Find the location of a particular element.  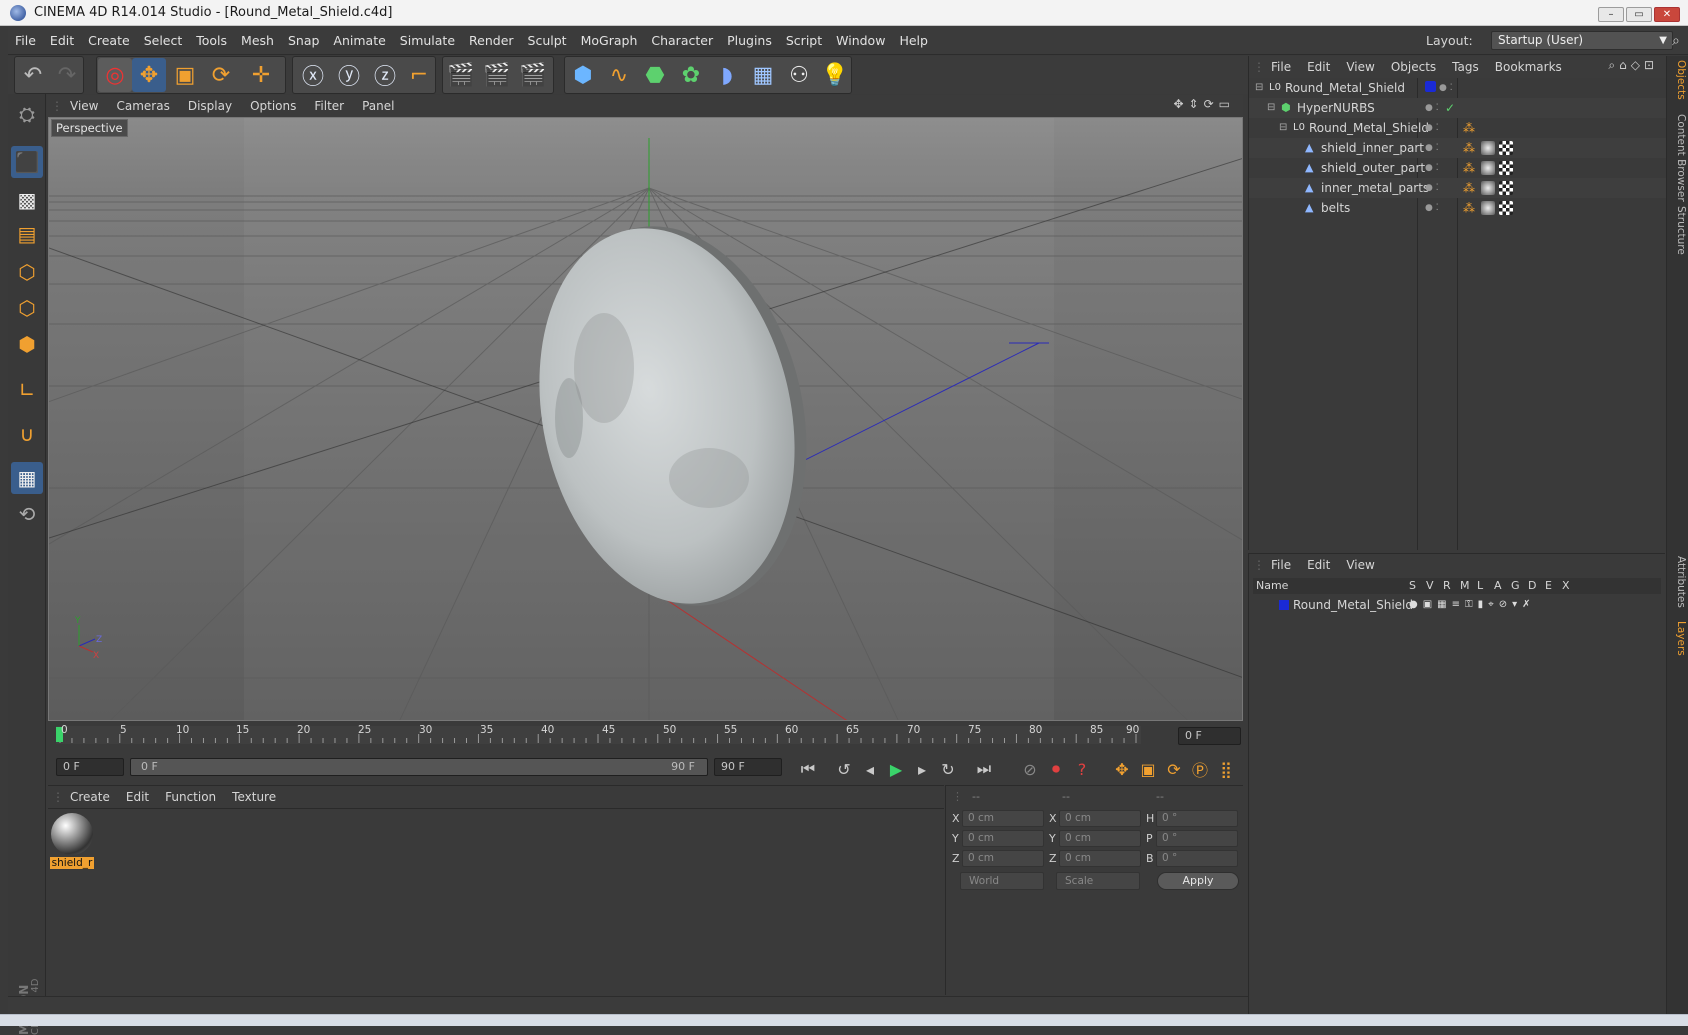

close-button: ✕ is located at coordinates (1667, 14).